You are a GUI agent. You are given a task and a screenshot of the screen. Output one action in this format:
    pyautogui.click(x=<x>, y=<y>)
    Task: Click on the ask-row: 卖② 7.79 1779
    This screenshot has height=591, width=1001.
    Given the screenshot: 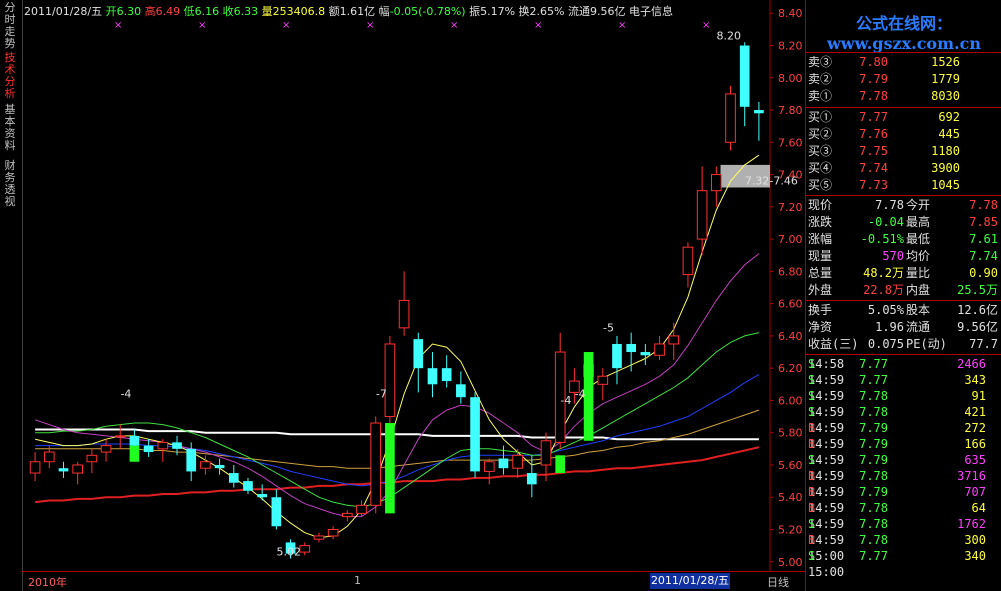 What is the action you would take?
    pyautogui.click(x=904, y=79)
    